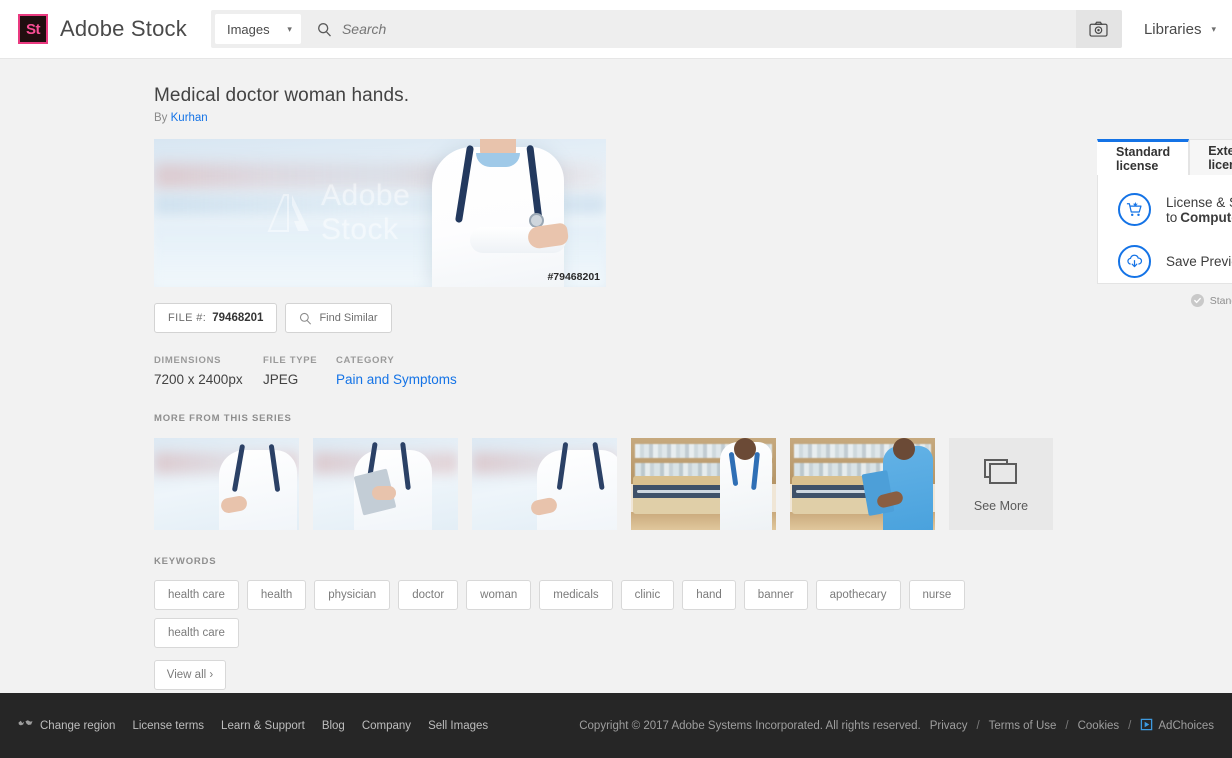 The image size is (1232, 758). I want to click on keyword-chip: banner, so click(775, 595).